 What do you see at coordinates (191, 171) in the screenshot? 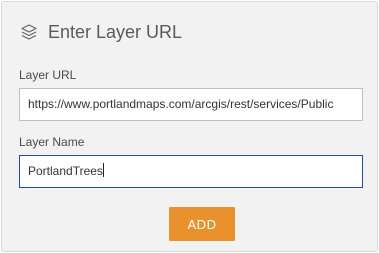
I see `layer-name-input: PortlandTrees` at bounding box center [191, 171].